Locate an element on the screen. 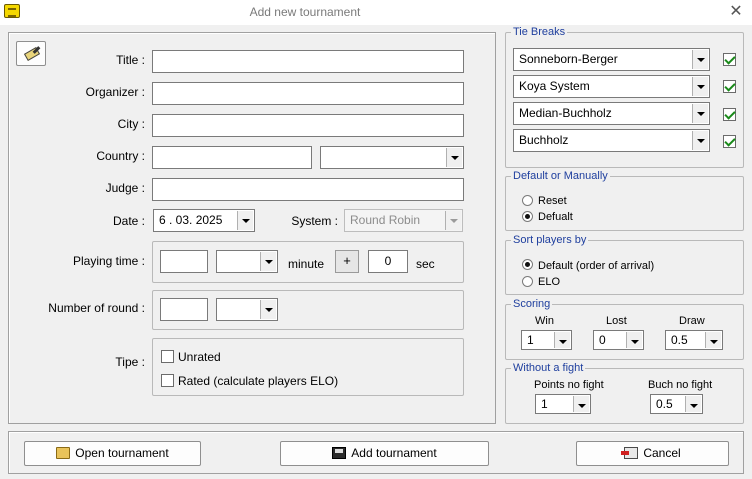 The width and height of the screenshot is (752, 479). default-manual-legend: Default or Manually is located at coordinates (560, 176).